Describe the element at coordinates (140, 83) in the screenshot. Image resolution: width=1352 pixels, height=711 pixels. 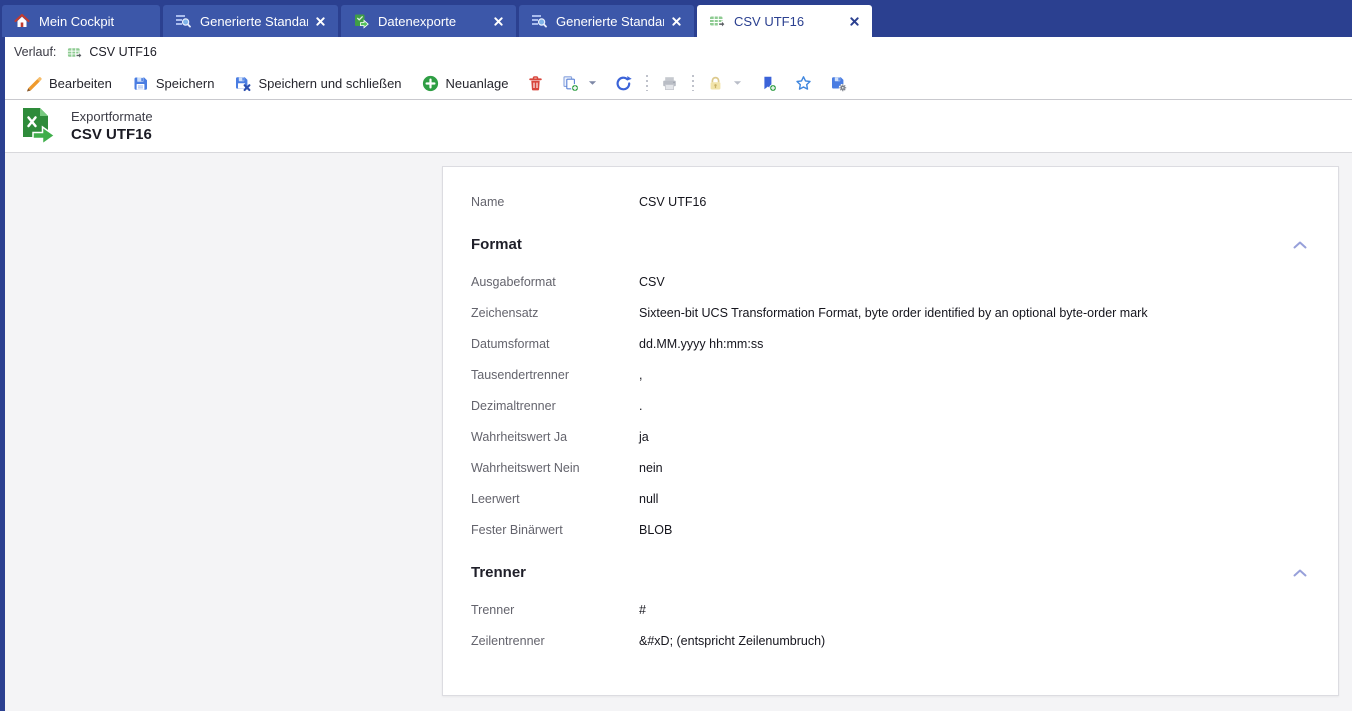
I see `save-icon` at that location.